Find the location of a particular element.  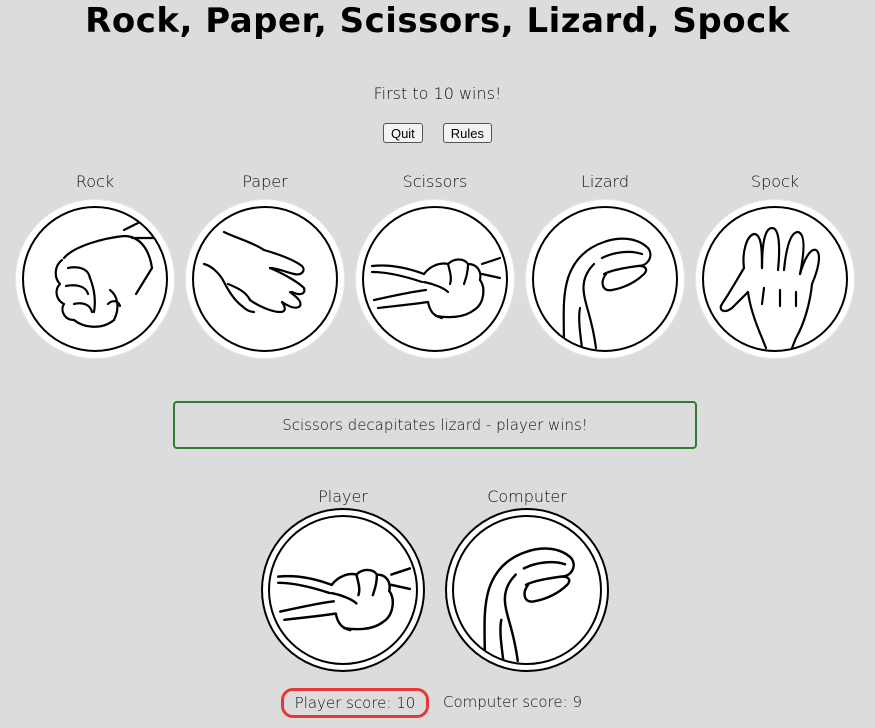

controls-bar: Quit Rules is located at coordinates (437, 133).